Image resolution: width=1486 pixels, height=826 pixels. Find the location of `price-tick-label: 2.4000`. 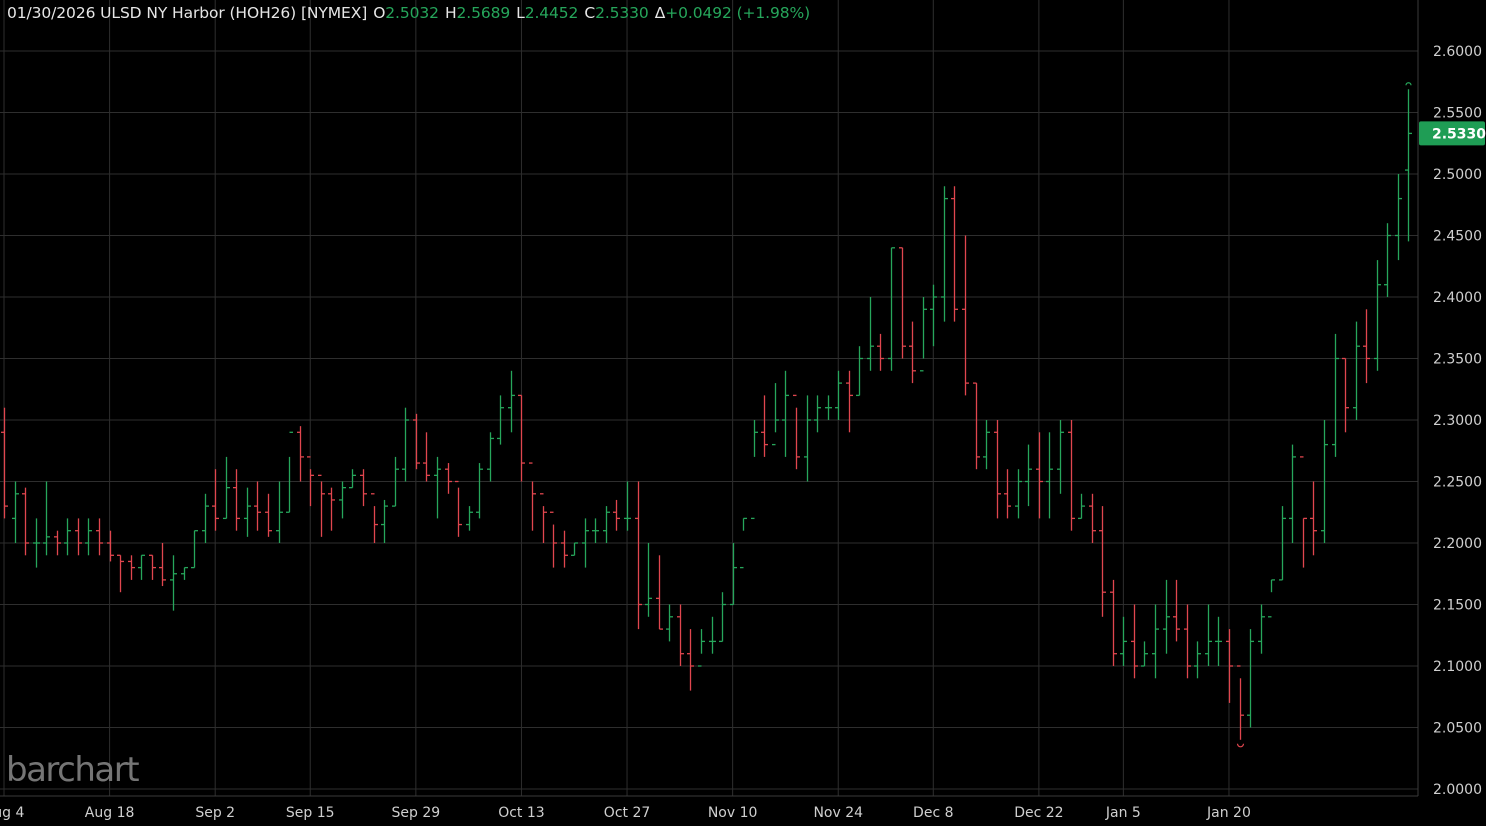

price-tick-label: 2.4000 is located at coordinates (1457, 298).